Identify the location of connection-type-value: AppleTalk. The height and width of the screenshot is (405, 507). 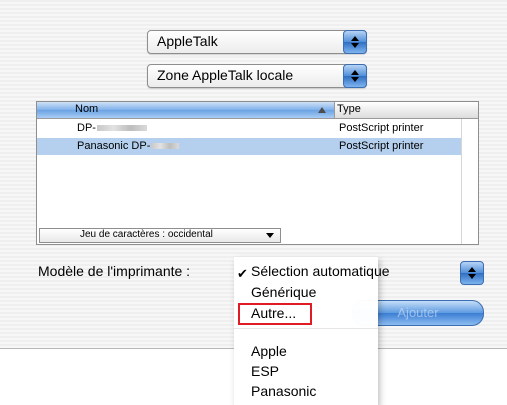
(187, 41).